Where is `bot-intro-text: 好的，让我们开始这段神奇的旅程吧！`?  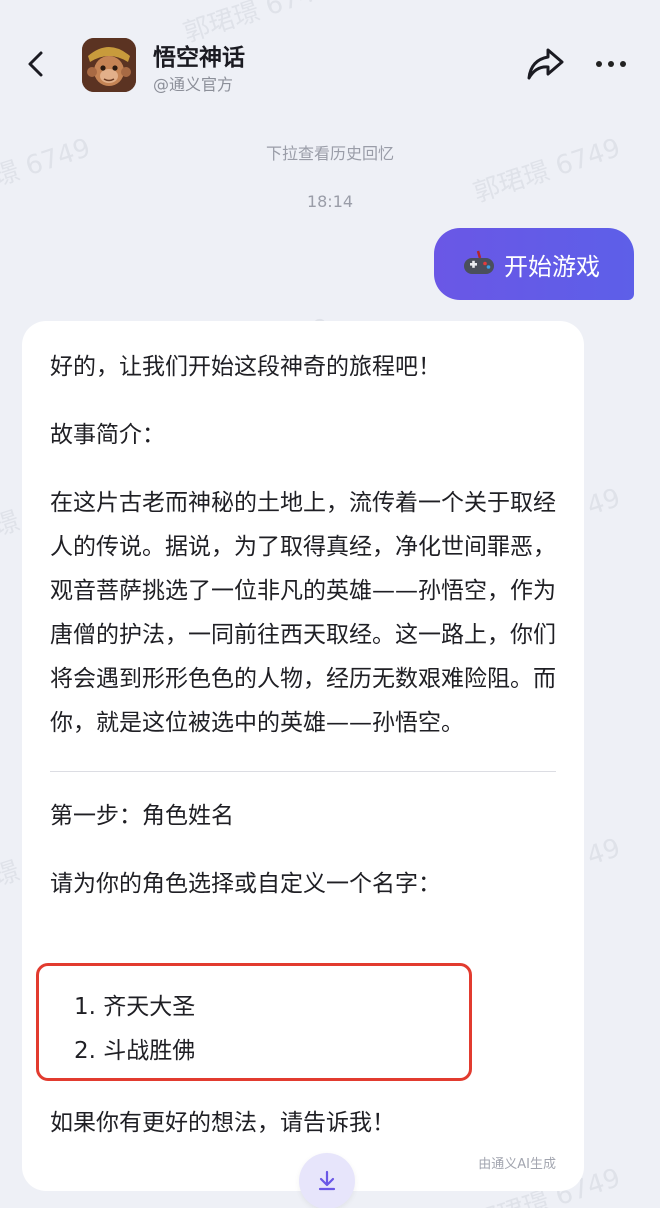 bot-intro-text: 好的，让我们开始这段神奇的旅程吧！ is located at coordinates (245, 367).